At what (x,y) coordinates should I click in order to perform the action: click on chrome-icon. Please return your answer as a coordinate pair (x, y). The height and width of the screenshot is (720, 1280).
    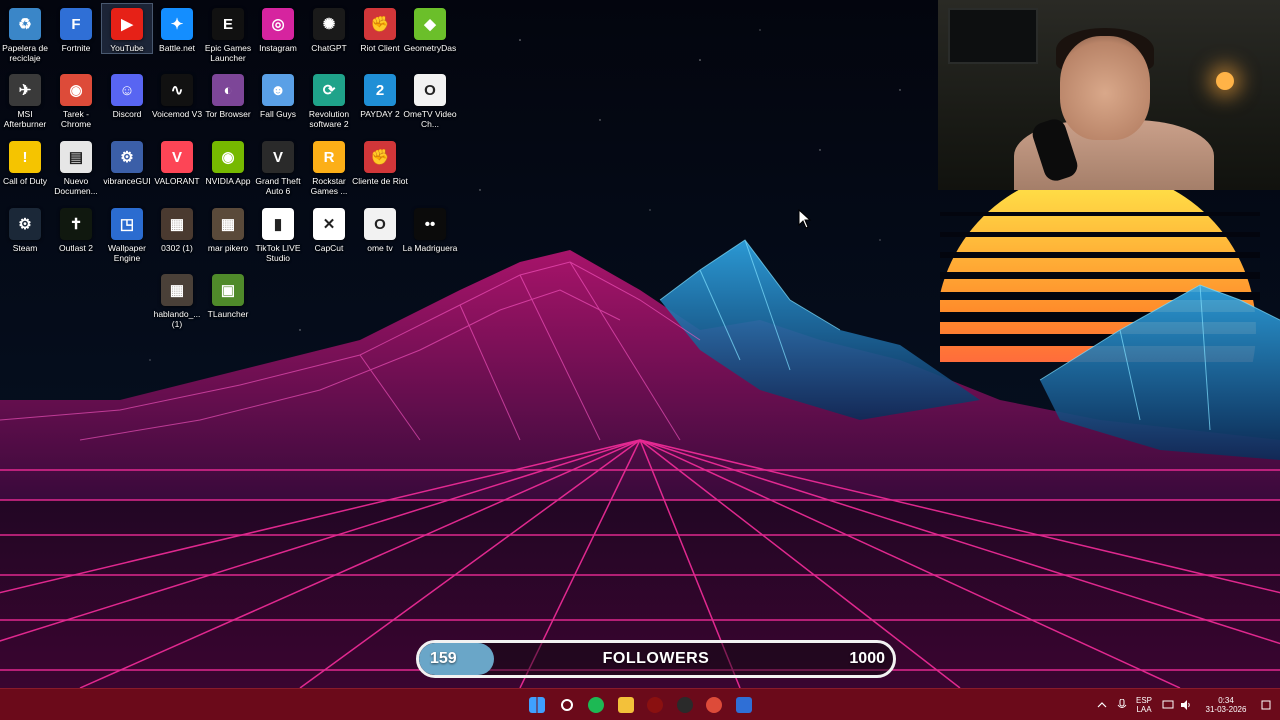
    Looking at the image, I should click on (714, 705).